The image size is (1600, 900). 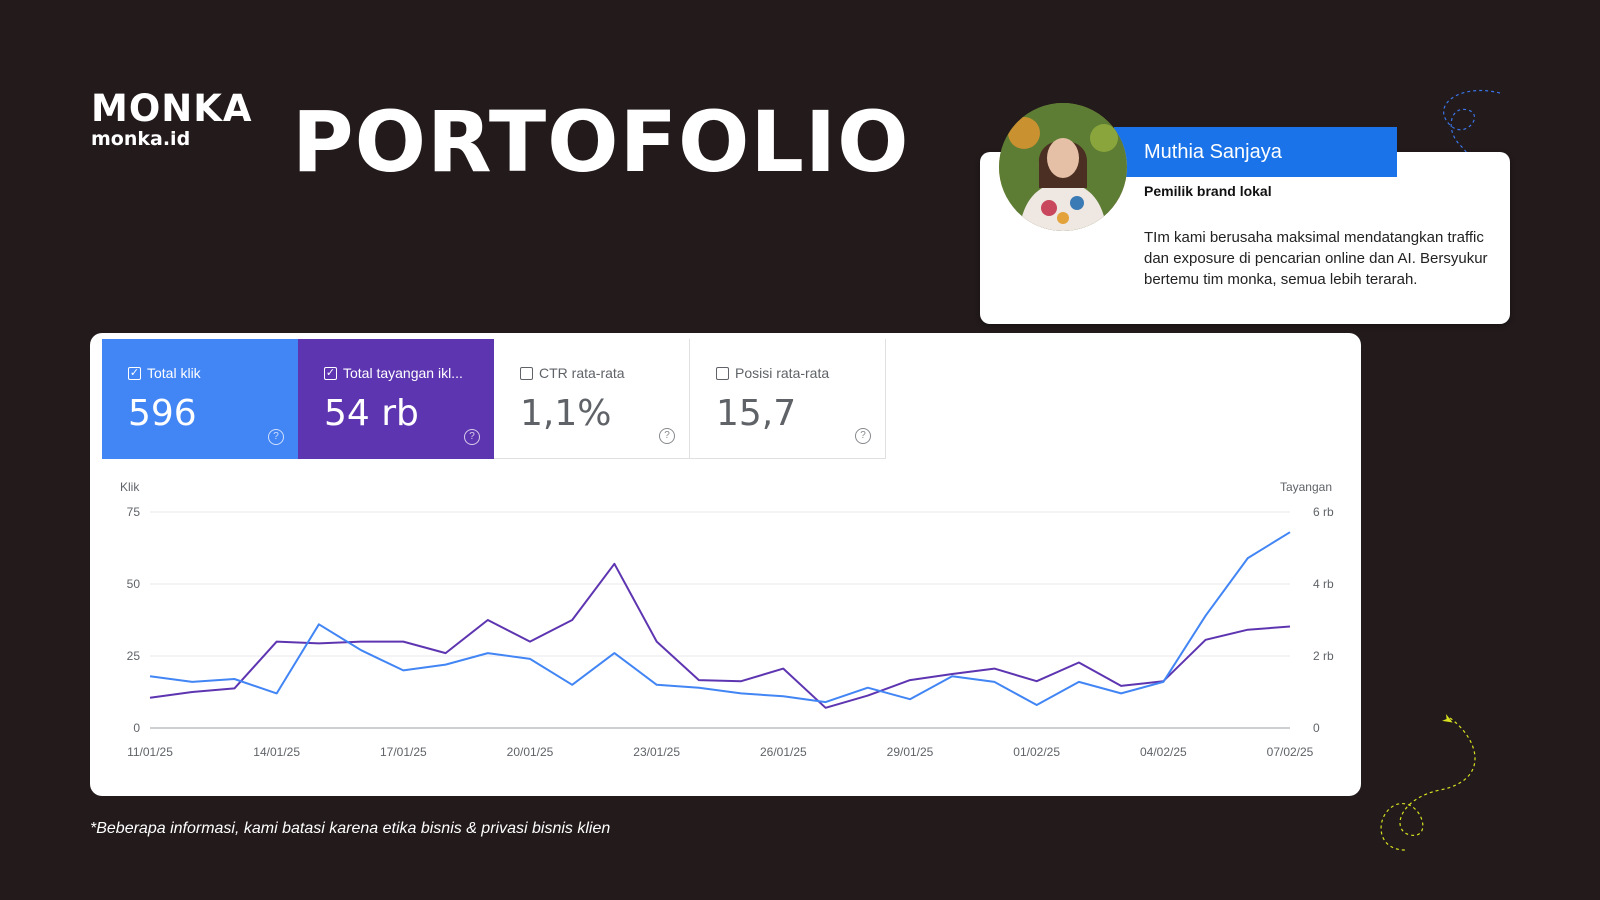 I want to click on right-axis-title: Tayangan, so click(x=1306, y=487).